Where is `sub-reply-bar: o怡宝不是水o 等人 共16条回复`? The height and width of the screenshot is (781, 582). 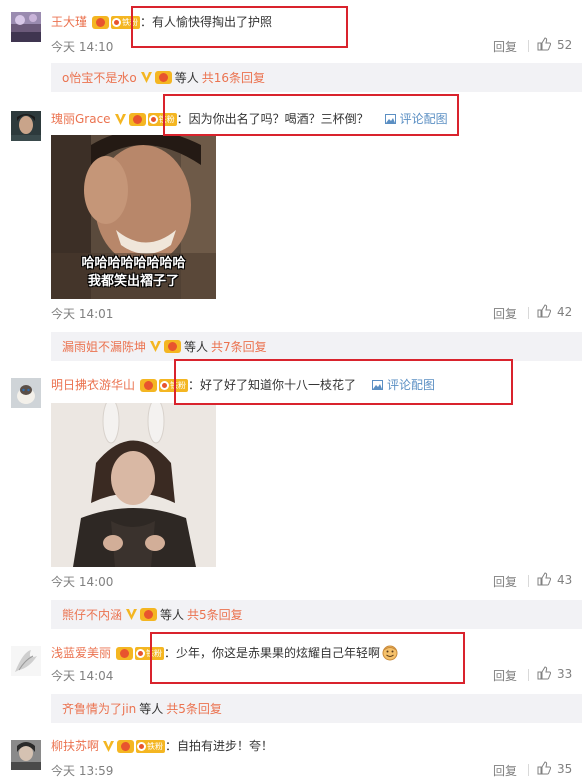
sub-reply-bar: o怡宝不是水o 等人 共16条回复 is located at coordinates (316, 77).